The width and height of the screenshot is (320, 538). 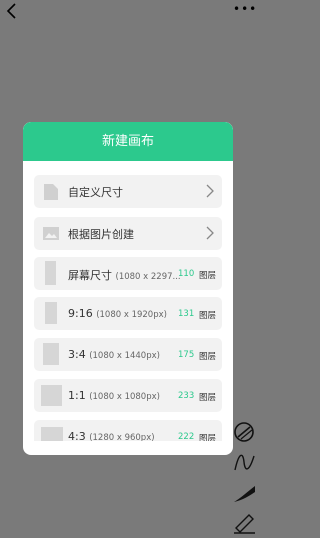 I want to click on back-chevron-icon, so click(x=12, y=11).